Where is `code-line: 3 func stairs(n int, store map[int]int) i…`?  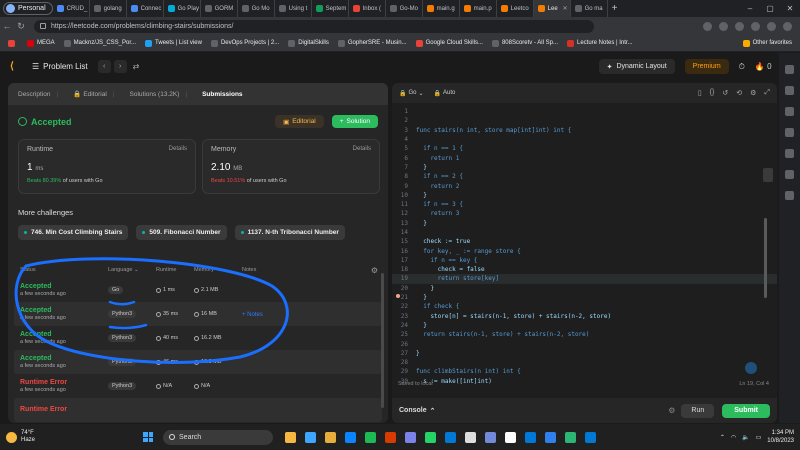 code-line: 3 func stairs(n int, store map[int]int) i… is located at coordinates (584, 130).